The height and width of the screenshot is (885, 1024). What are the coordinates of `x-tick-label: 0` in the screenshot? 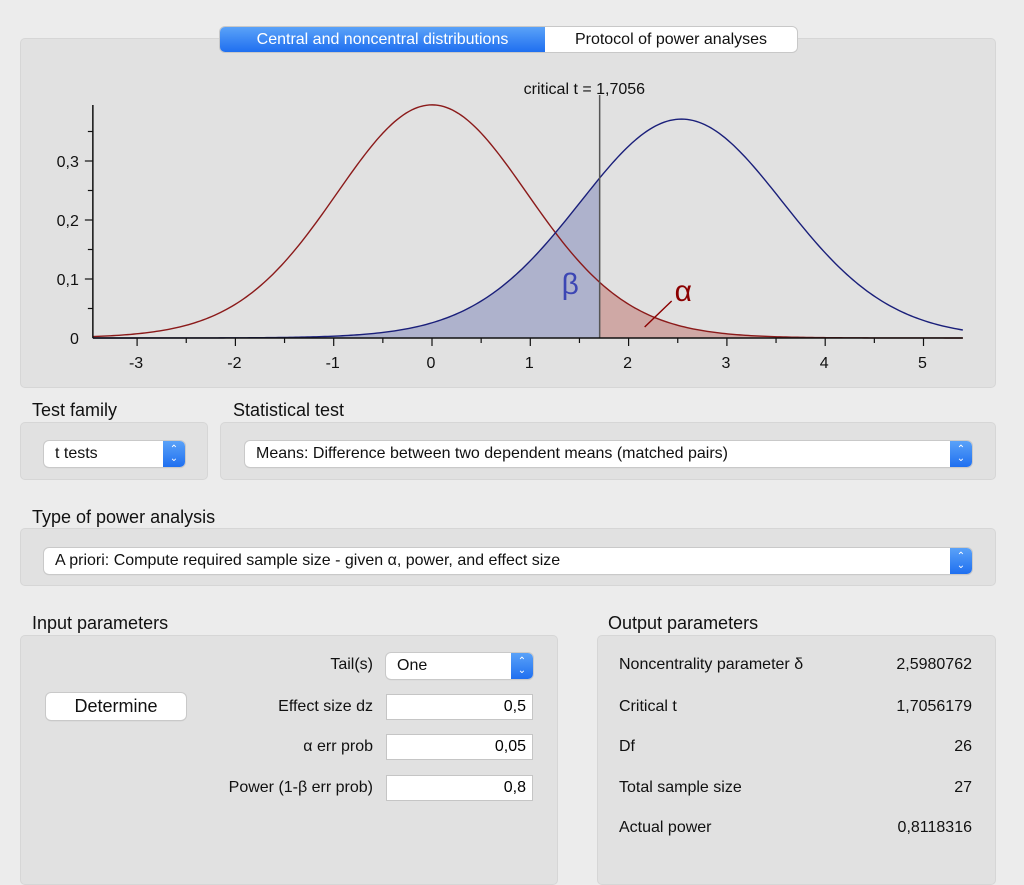 It's located at (431, 363).